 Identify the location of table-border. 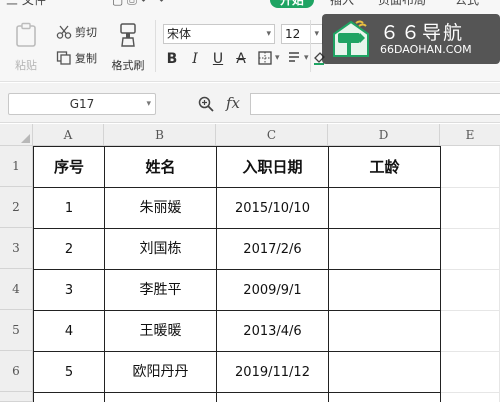
(440, 274).